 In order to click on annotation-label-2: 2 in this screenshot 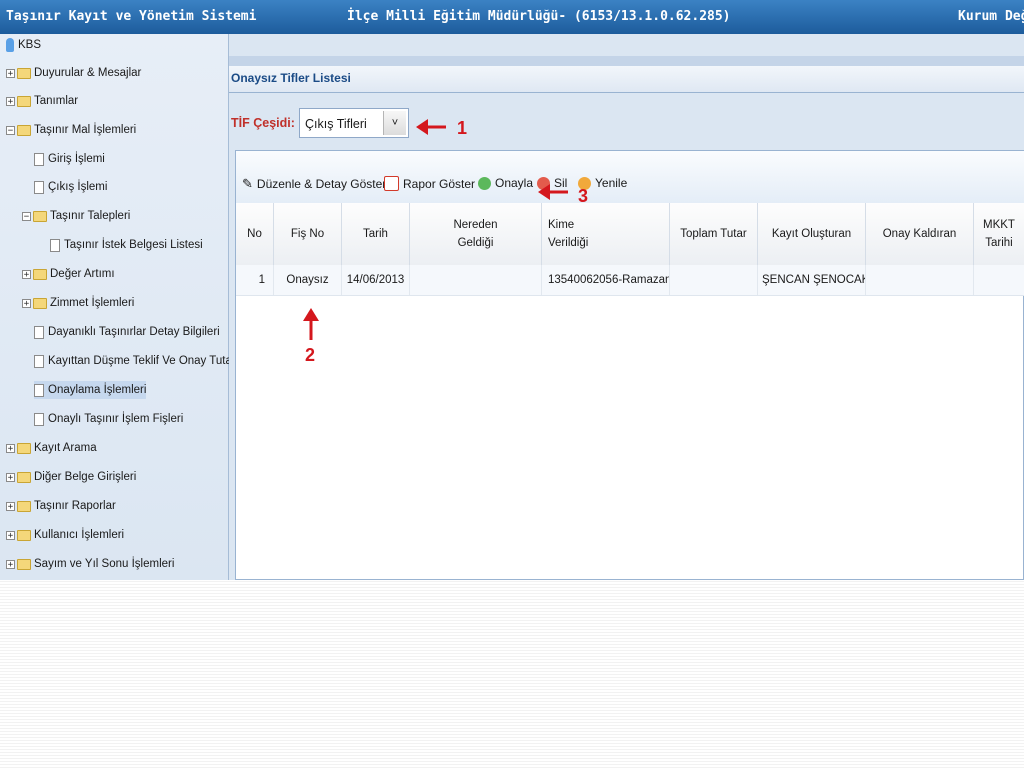, I will do `click(310, 355)`.